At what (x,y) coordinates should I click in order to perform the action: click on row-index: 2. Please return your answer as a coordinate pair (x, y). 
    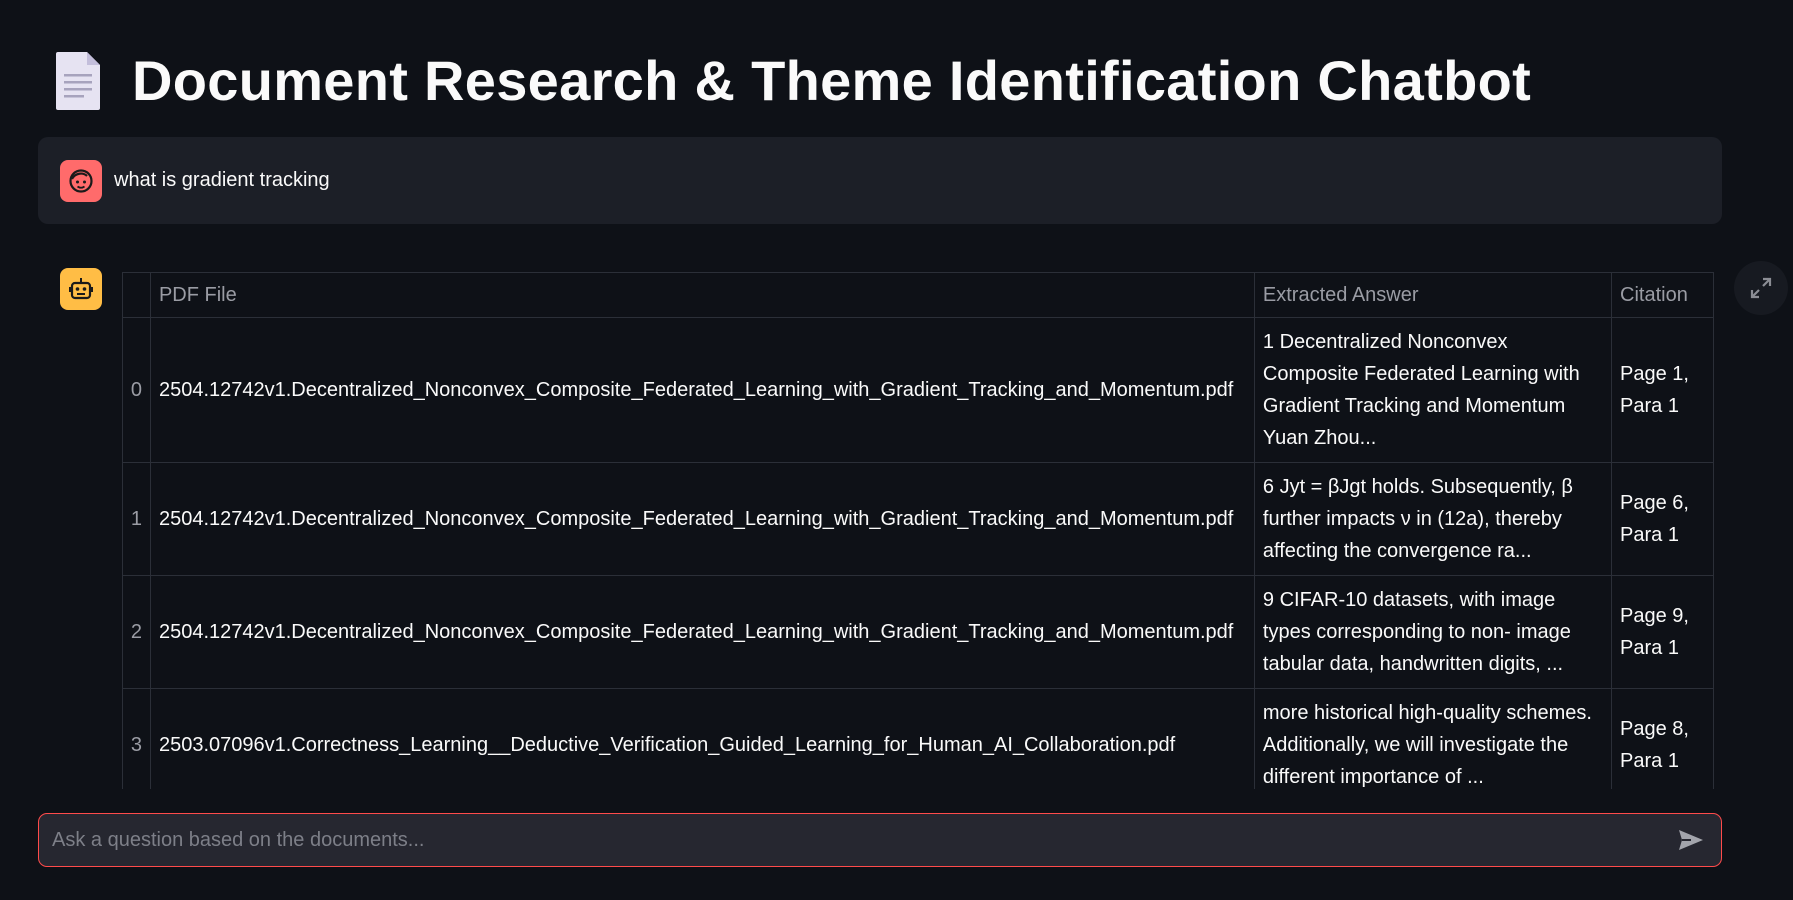
    Looking at the image, I should click on (136, 632).